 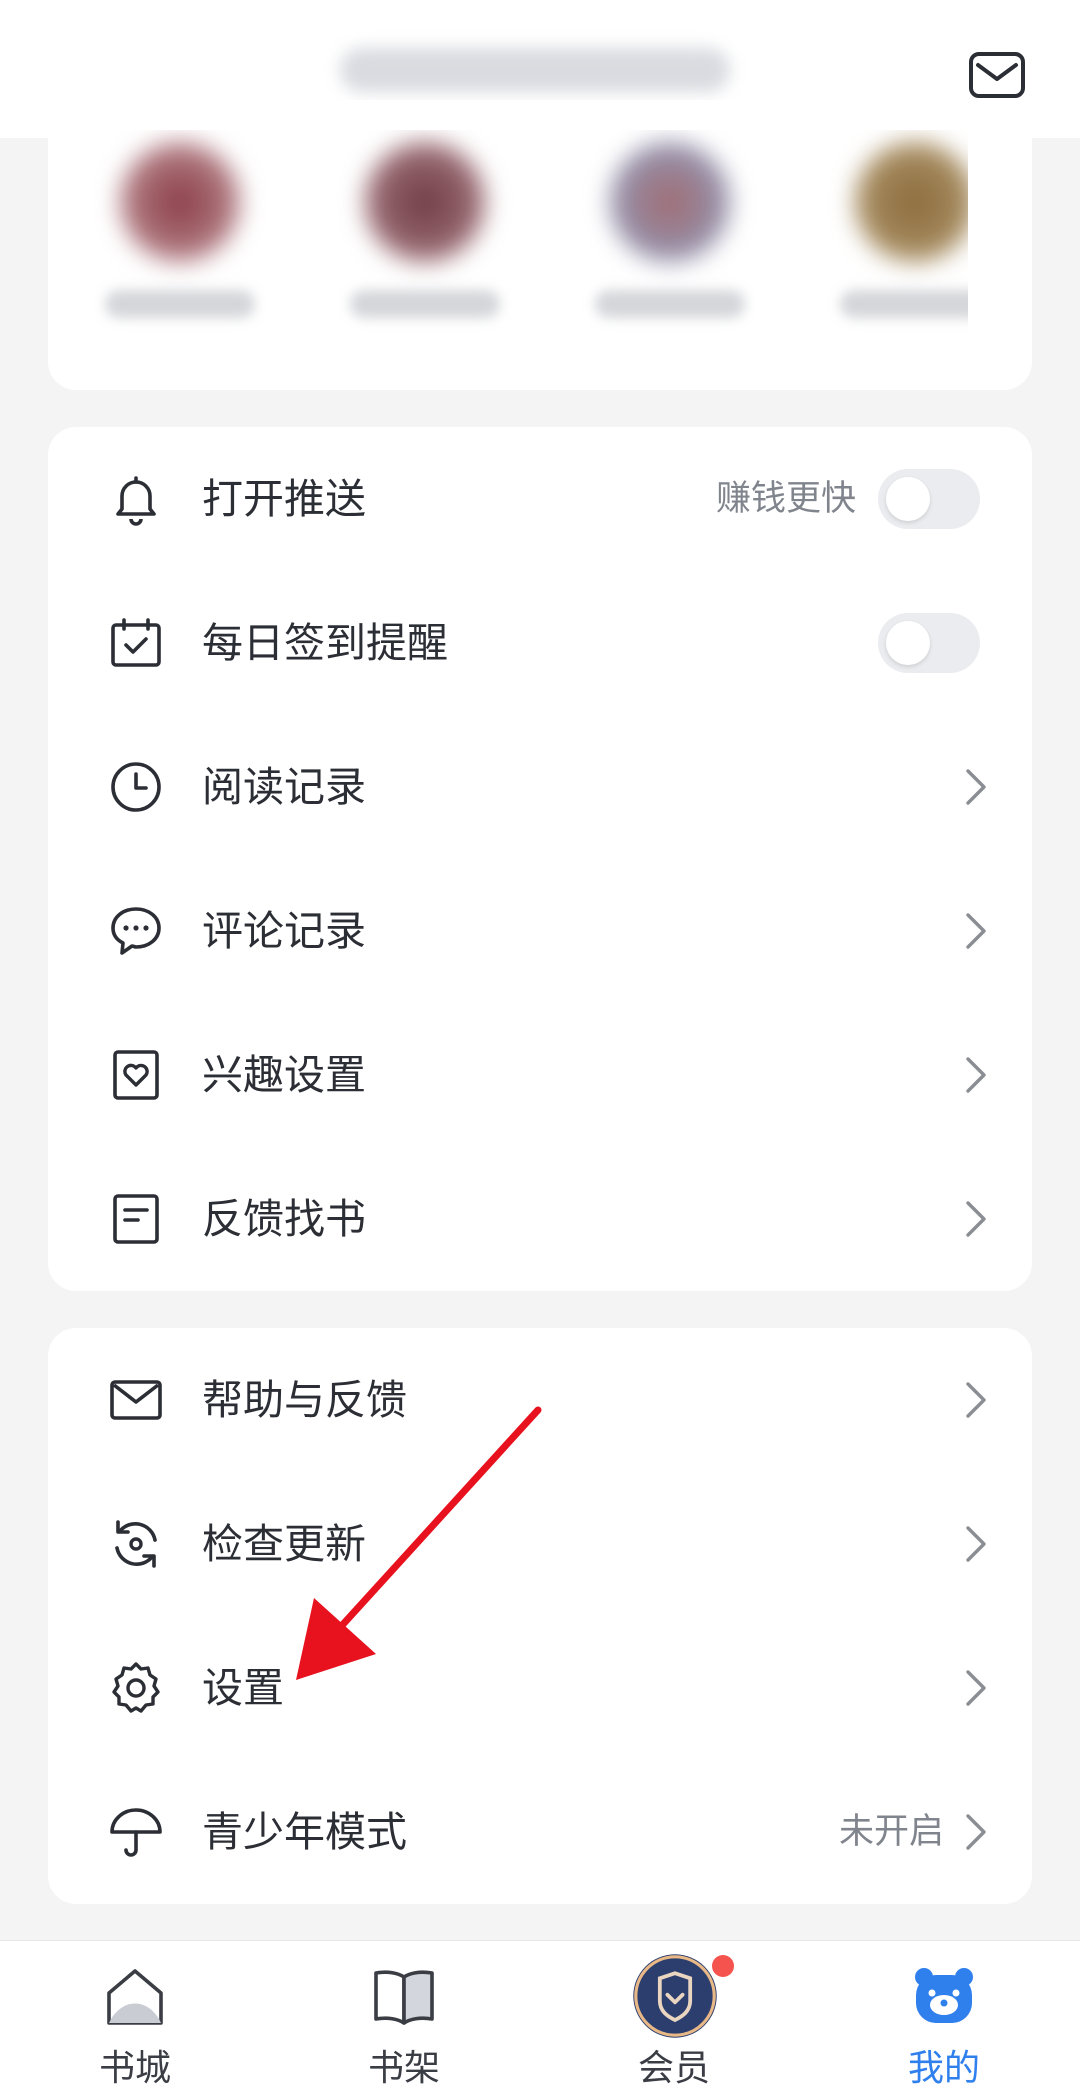 What do you see at coordinates (136, 1832) in the screenshot?
I see `umbrella-icon` at bounding box center [136, 1832].